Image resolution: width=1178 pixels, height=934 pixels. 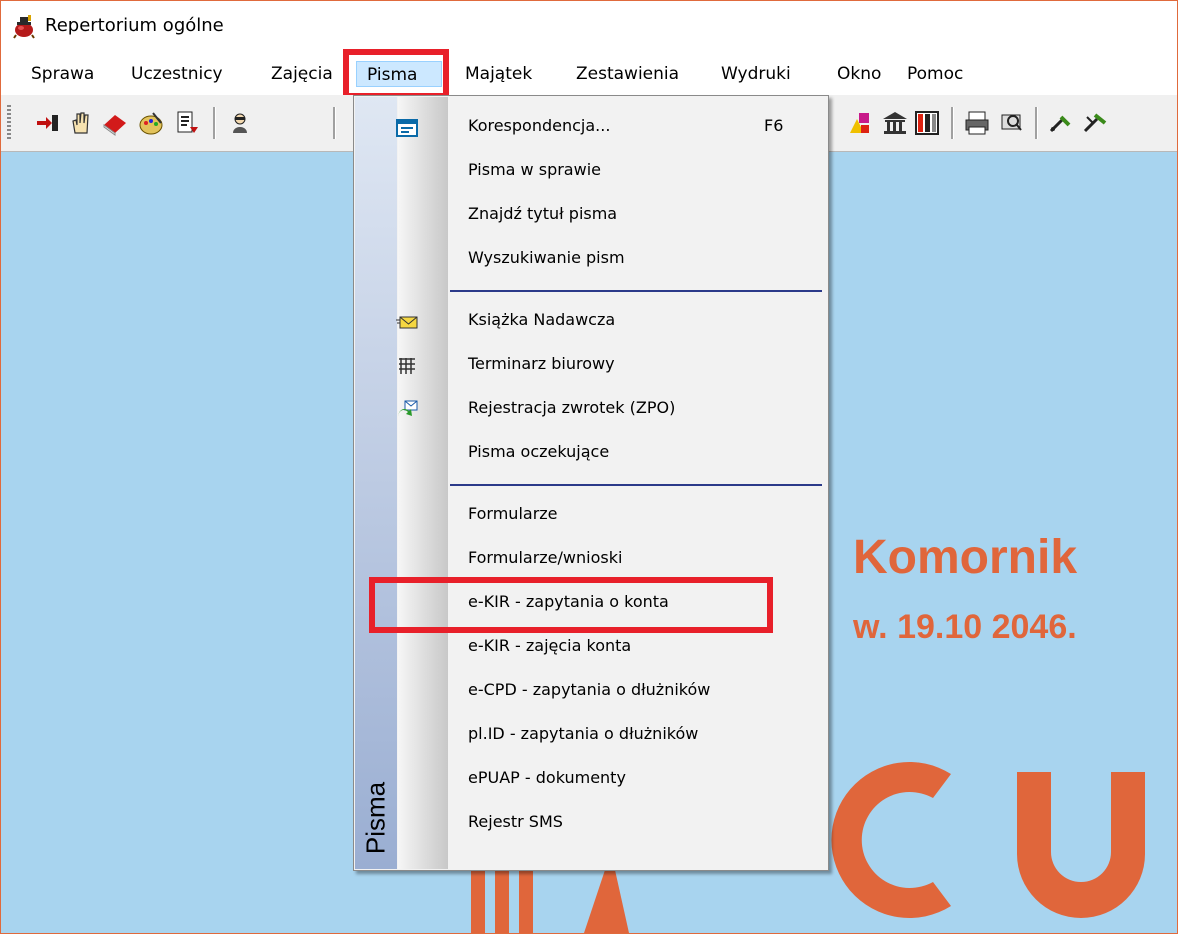 What do you see at coordinates (627, 74) in the screenshot?
I see `menu-zestawienia: Zestawienia` at bounding box center [627, 74].